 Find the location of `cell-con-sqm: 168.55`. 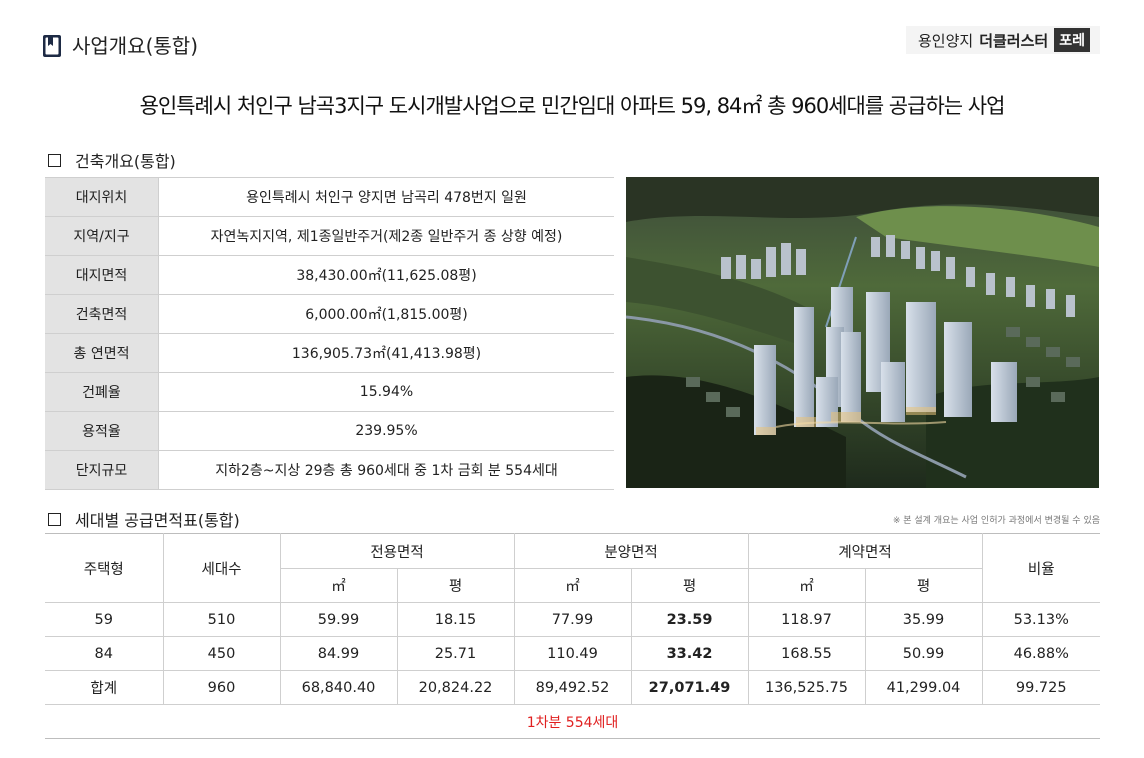

cell-con-sqm: 168.55 is located at coordinates (806, 653).